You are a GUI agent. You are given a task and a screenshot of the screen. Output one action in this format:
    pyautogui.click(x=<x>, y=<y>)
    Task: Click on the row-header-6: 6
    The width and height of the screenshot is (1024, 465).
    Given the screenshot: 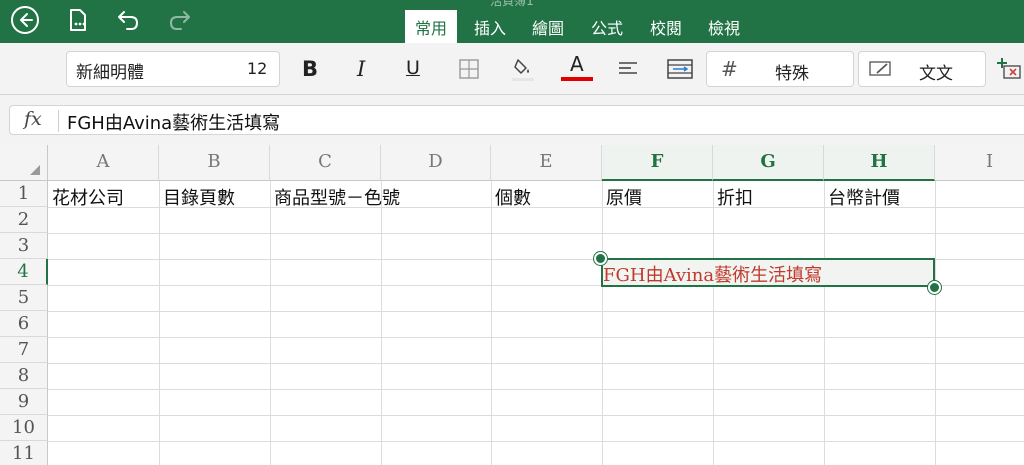 What is the action you would take?
    pyautogui.click(x=24, y=324)
    